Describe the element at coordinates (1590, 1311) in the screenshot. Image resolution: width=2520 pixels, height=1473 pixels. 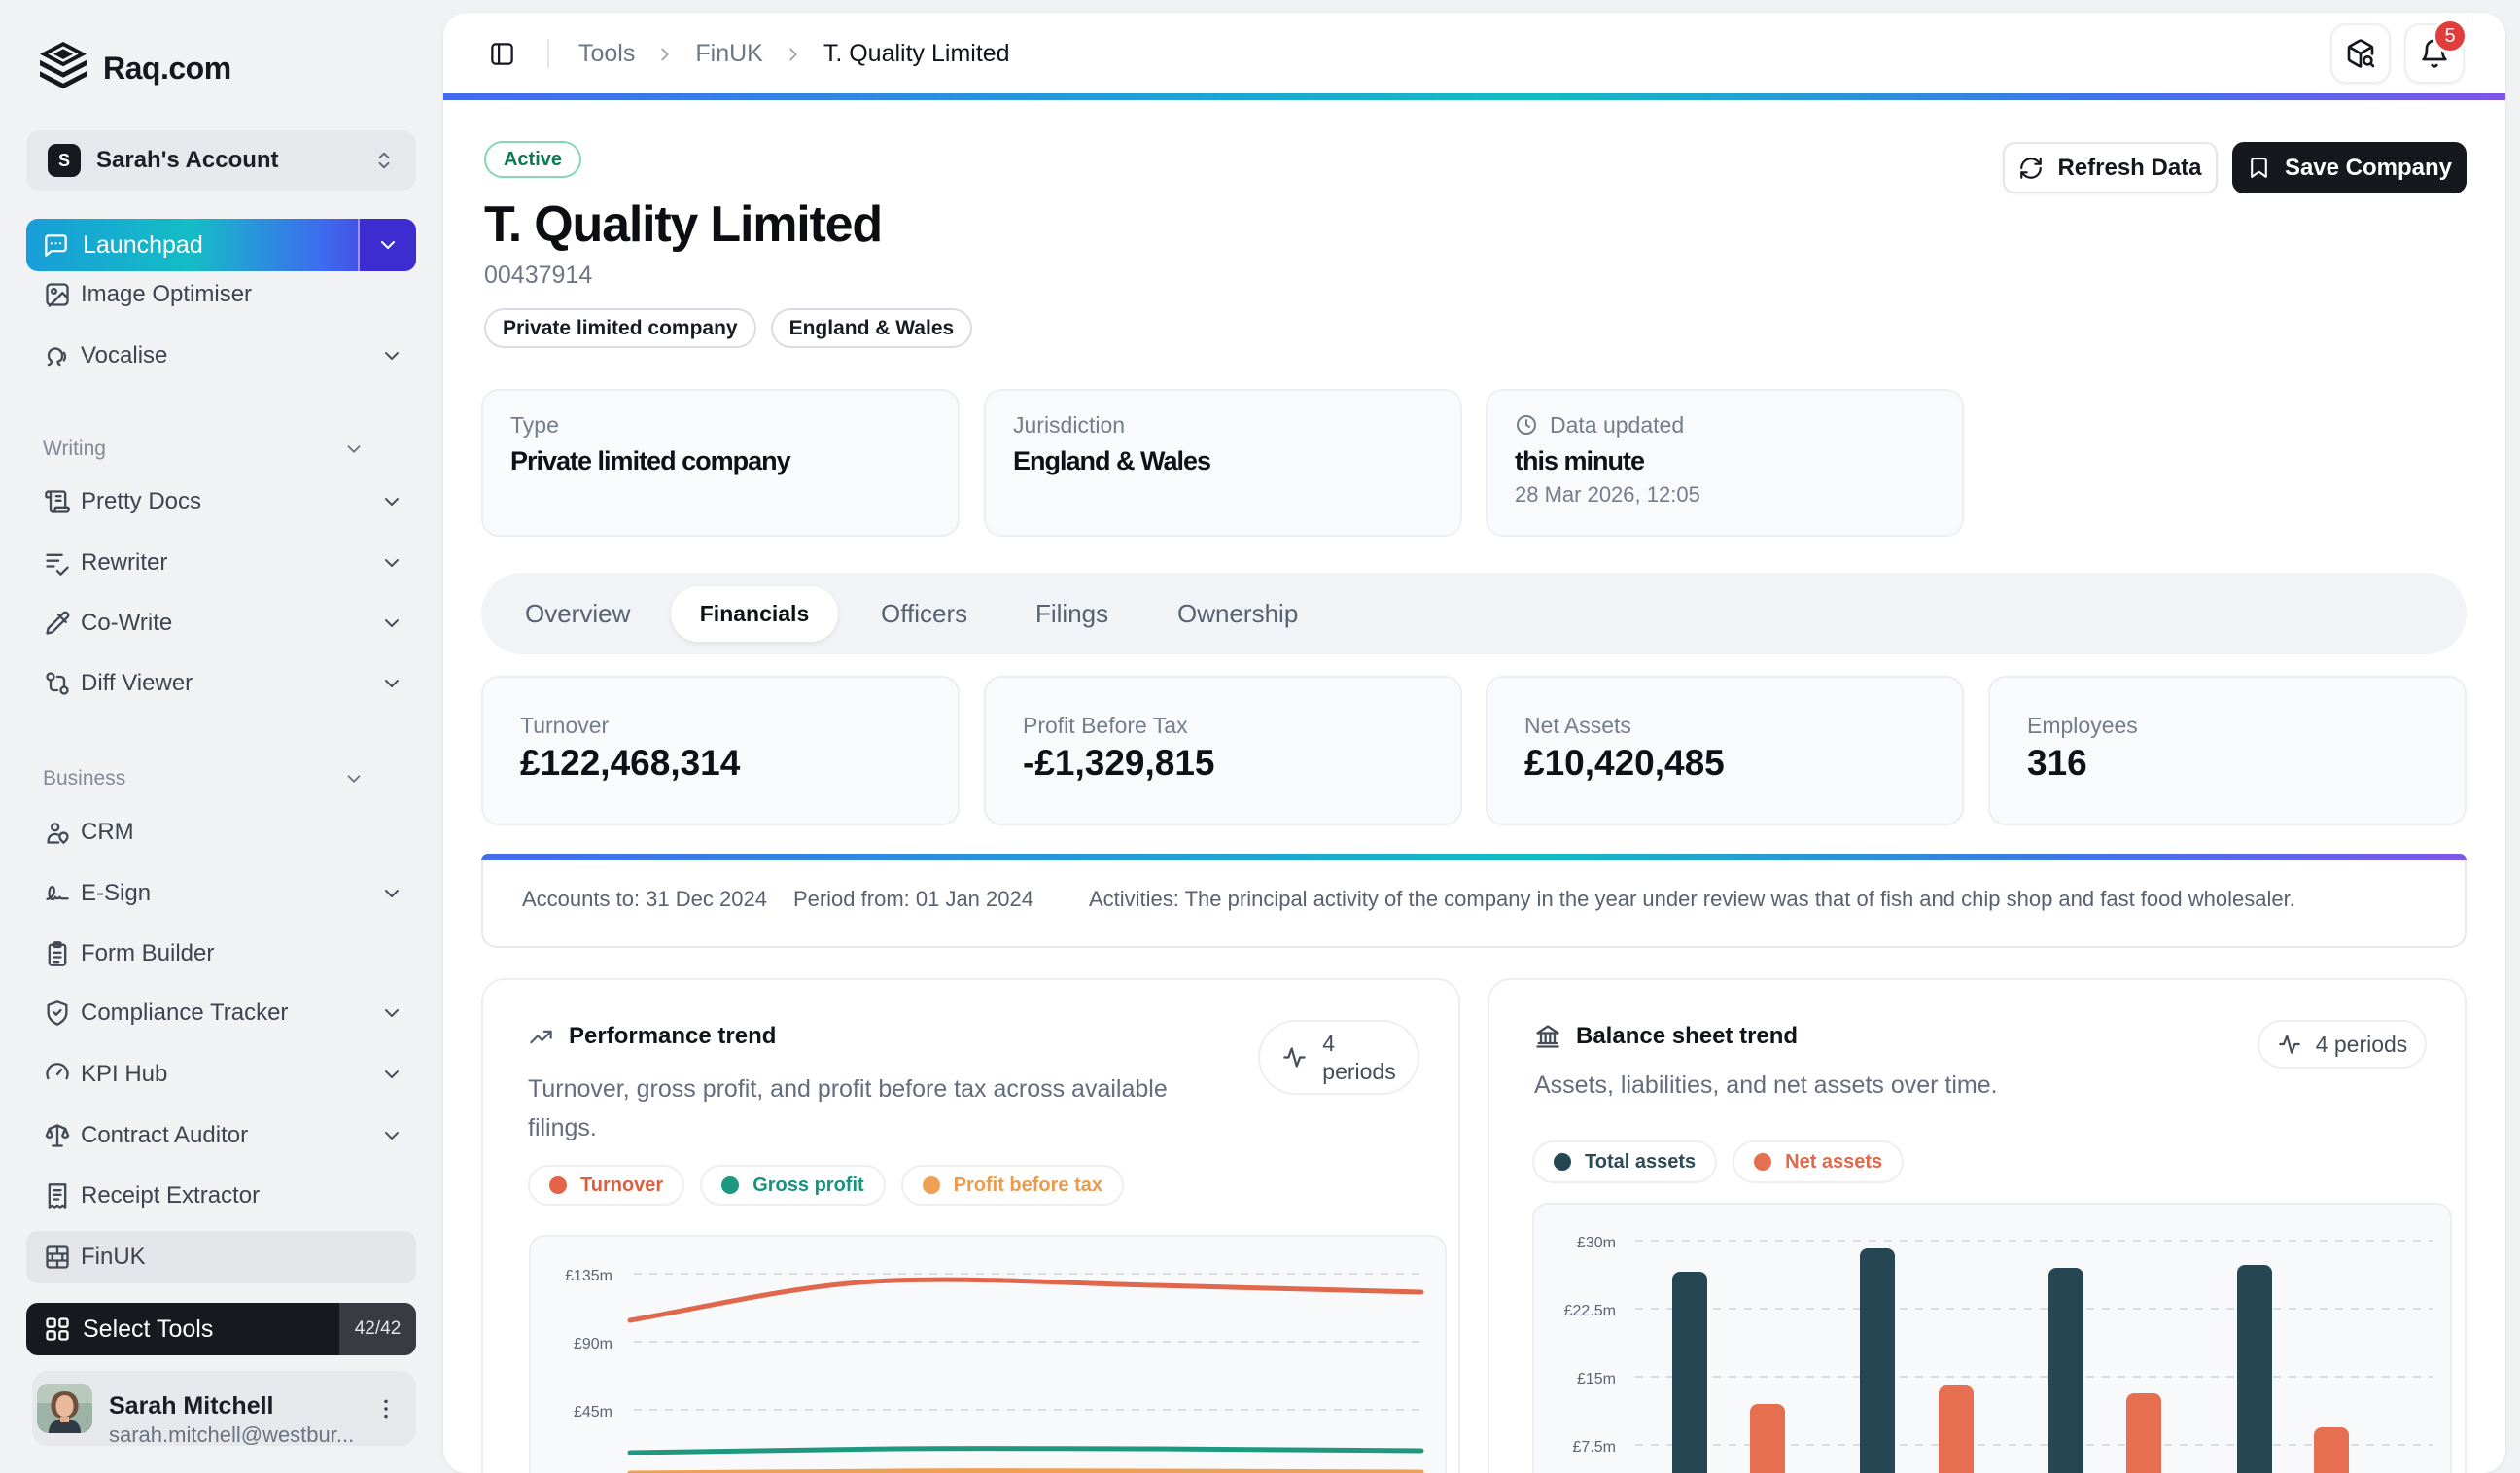
I see `svg-text: £22.5m` at that location.